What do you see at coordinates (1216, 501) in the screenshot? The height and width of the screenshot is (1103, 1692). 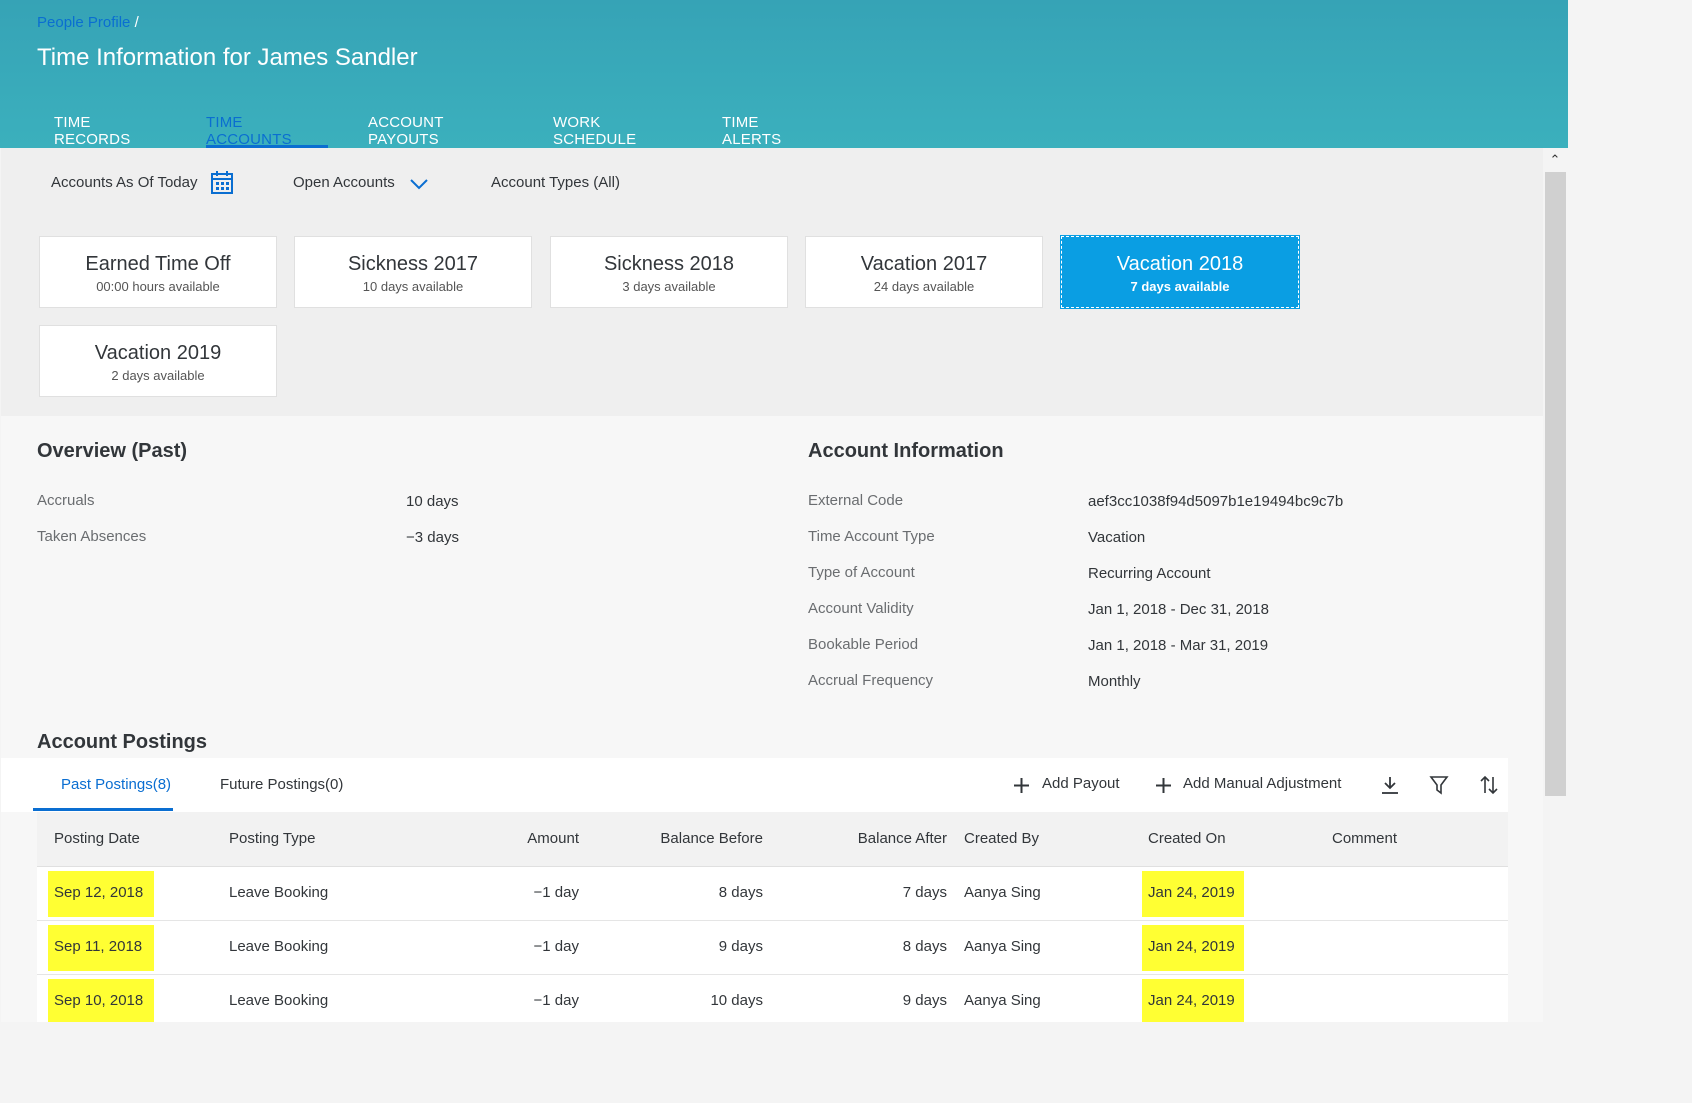 I see `info-value: aef3cc1038f94d5097b1e19494bc9c7b` at bounding box center [1216, 501].